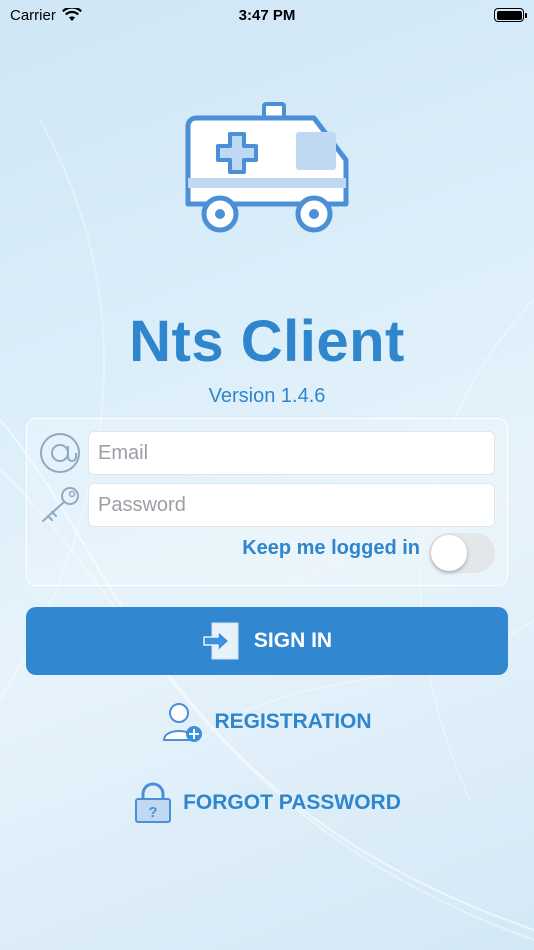 The width and height of the screenshot is (534, 950). I want to click on registration-link: REGISTRATION, so click(267, 722).